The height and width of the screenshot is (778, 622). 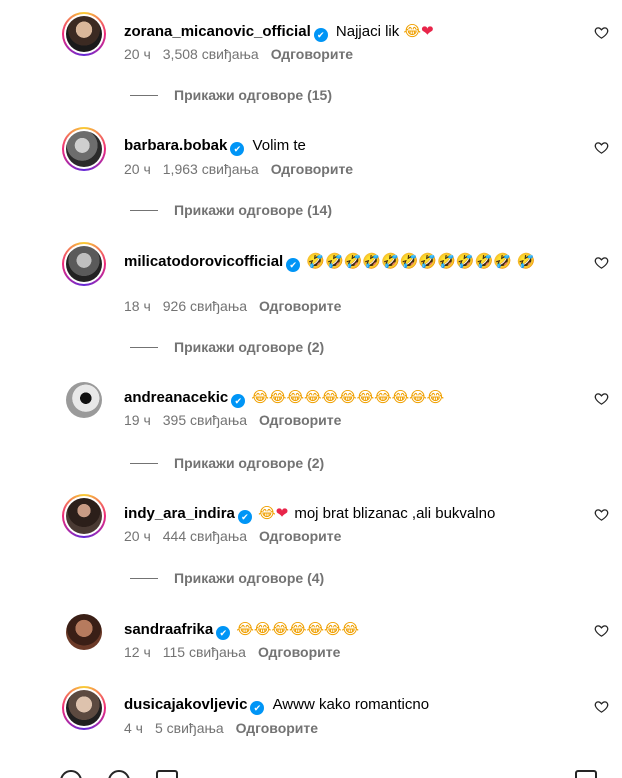 What do you see at coordinates (204, 652) in the screenshot?
I see `comment-likes: 115 свиђања` at bounding box center [204, 652].